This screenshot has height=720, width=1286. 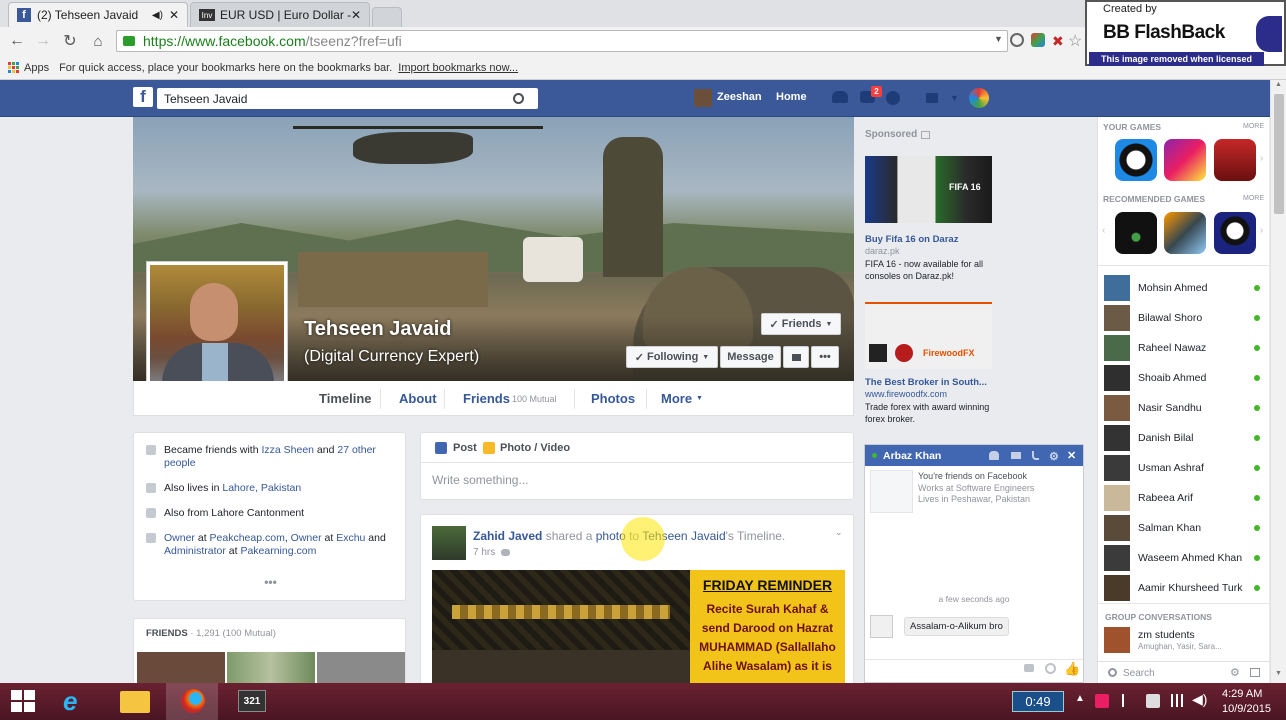 I want to click on contact-item: Waseem Ahmed Khan, so click(x=1183, y=558).